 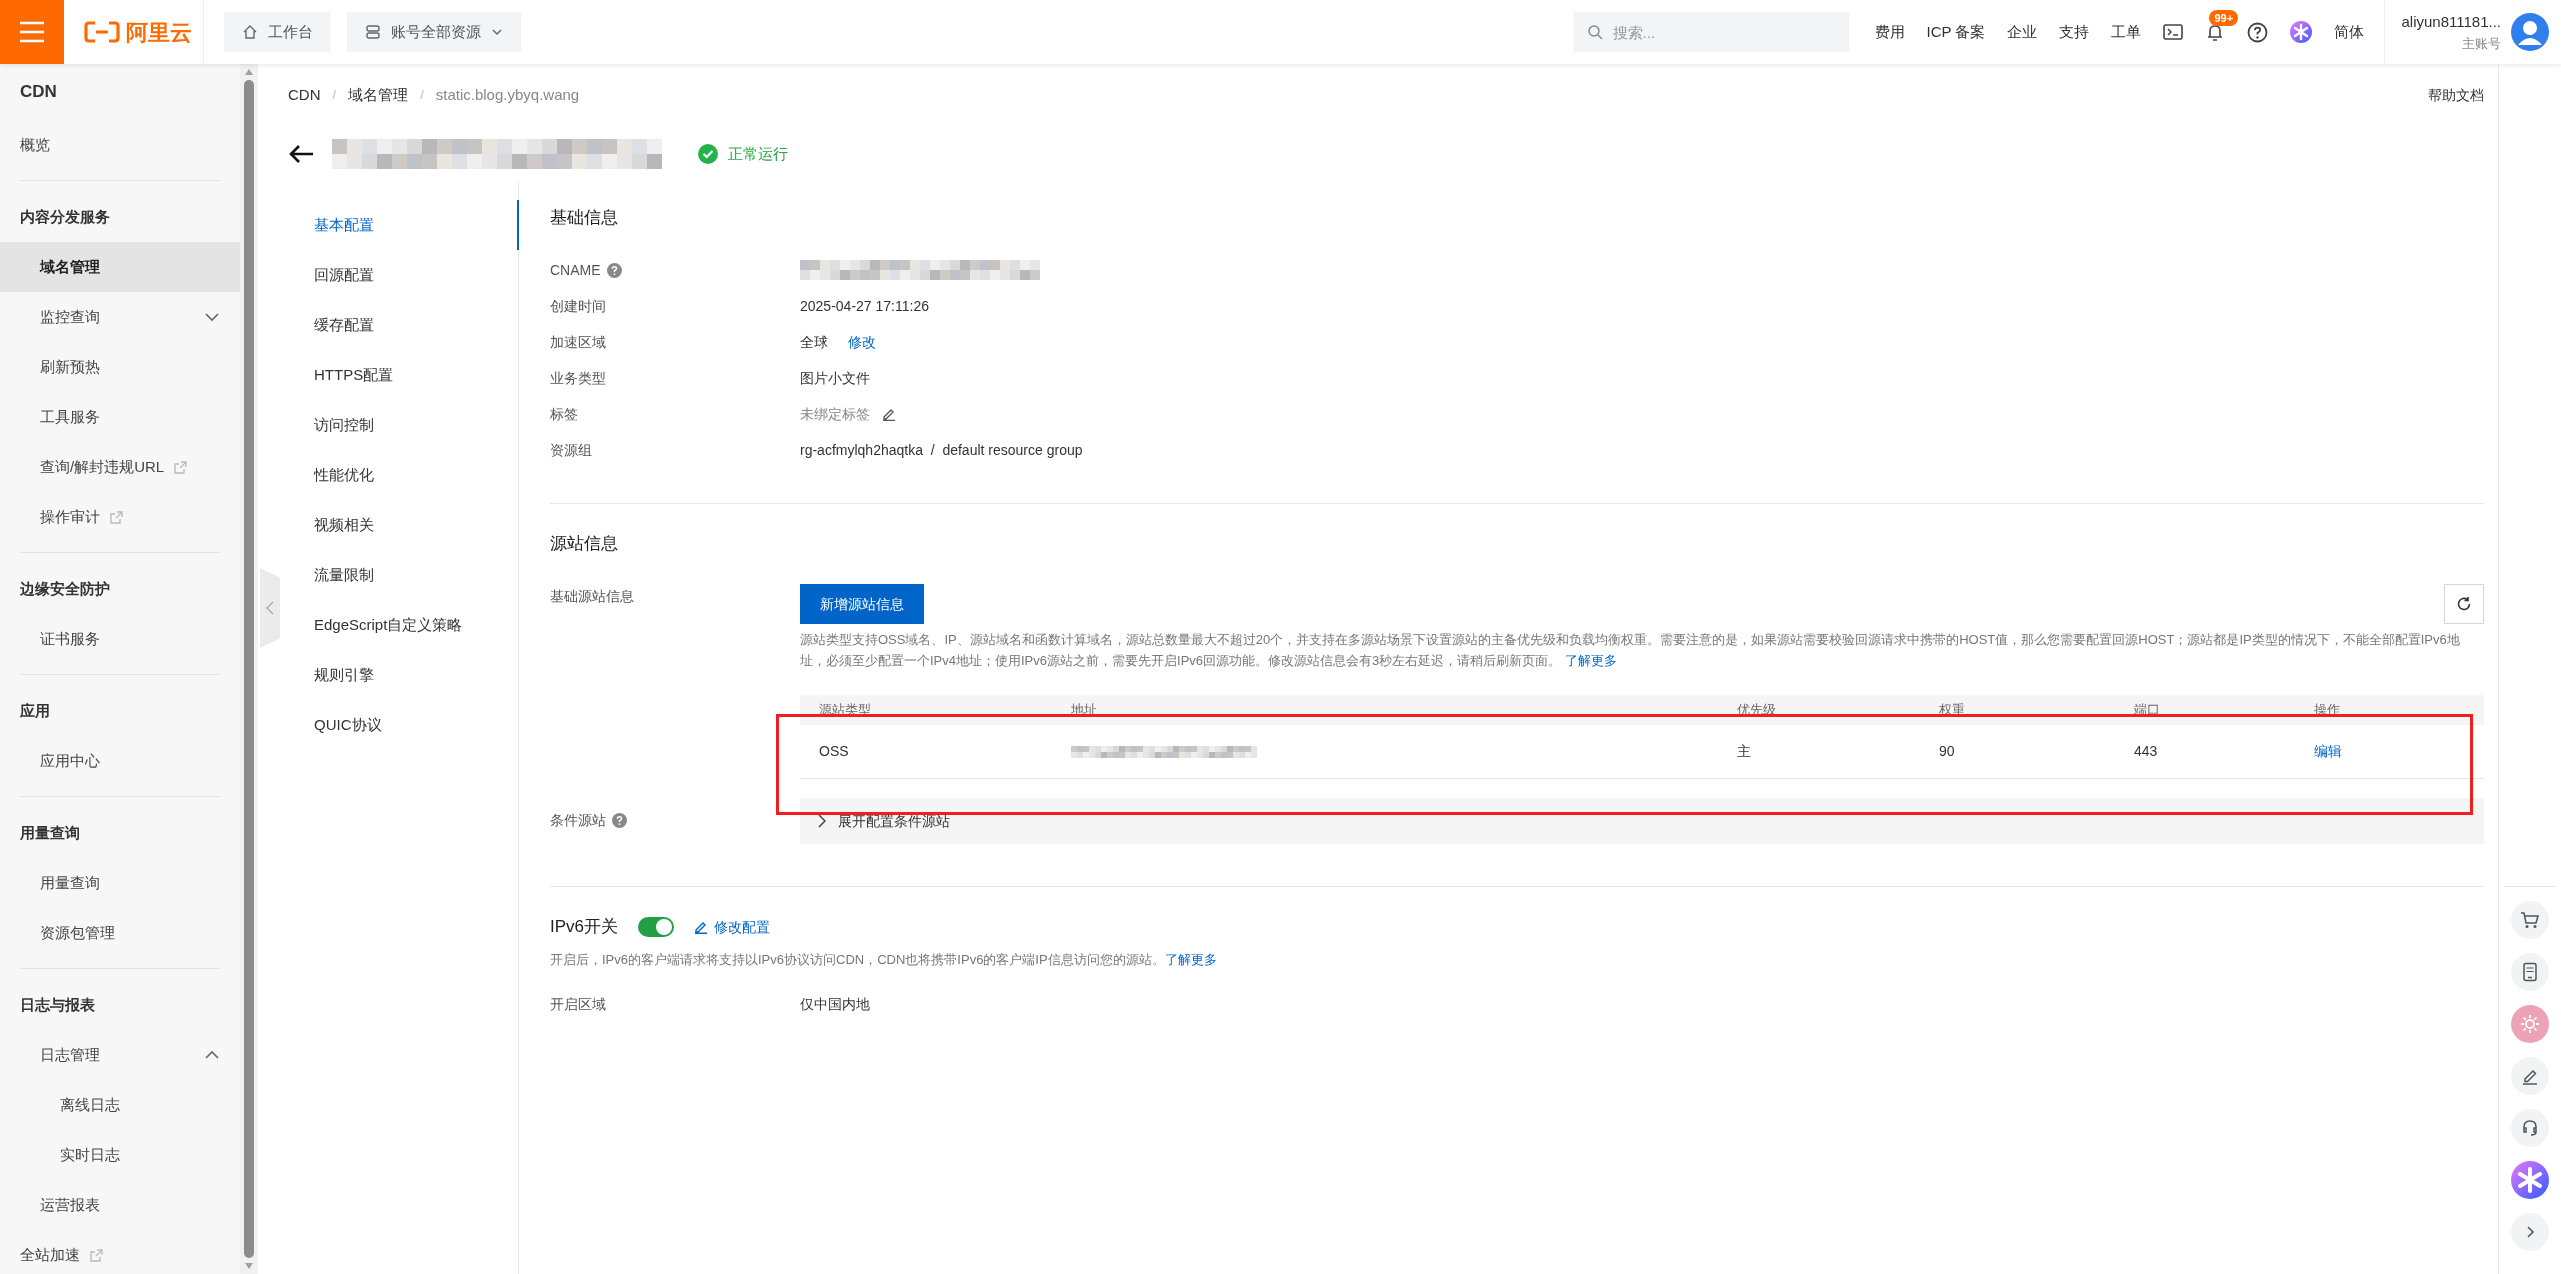 I want to click on refresh-icon, so click(x=2464, y=604).